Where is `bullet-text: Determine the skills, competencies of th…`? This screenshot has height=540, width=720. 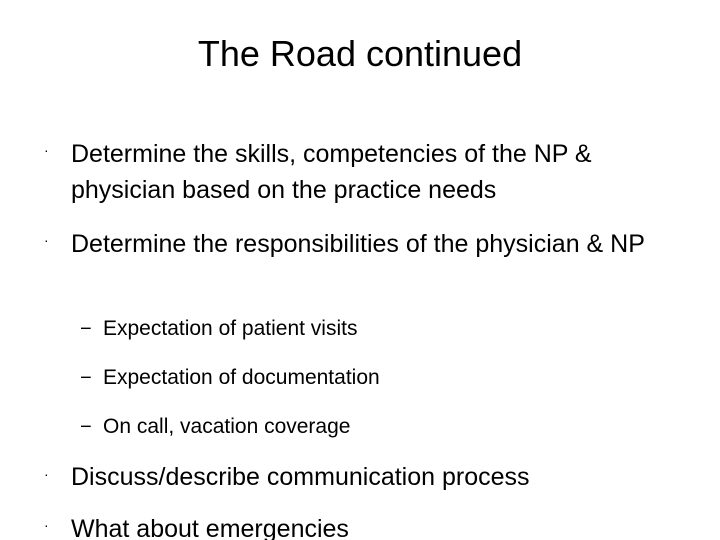
bullet-text: Determine the skills, competencies of th… is located at coordinates (331, 172).